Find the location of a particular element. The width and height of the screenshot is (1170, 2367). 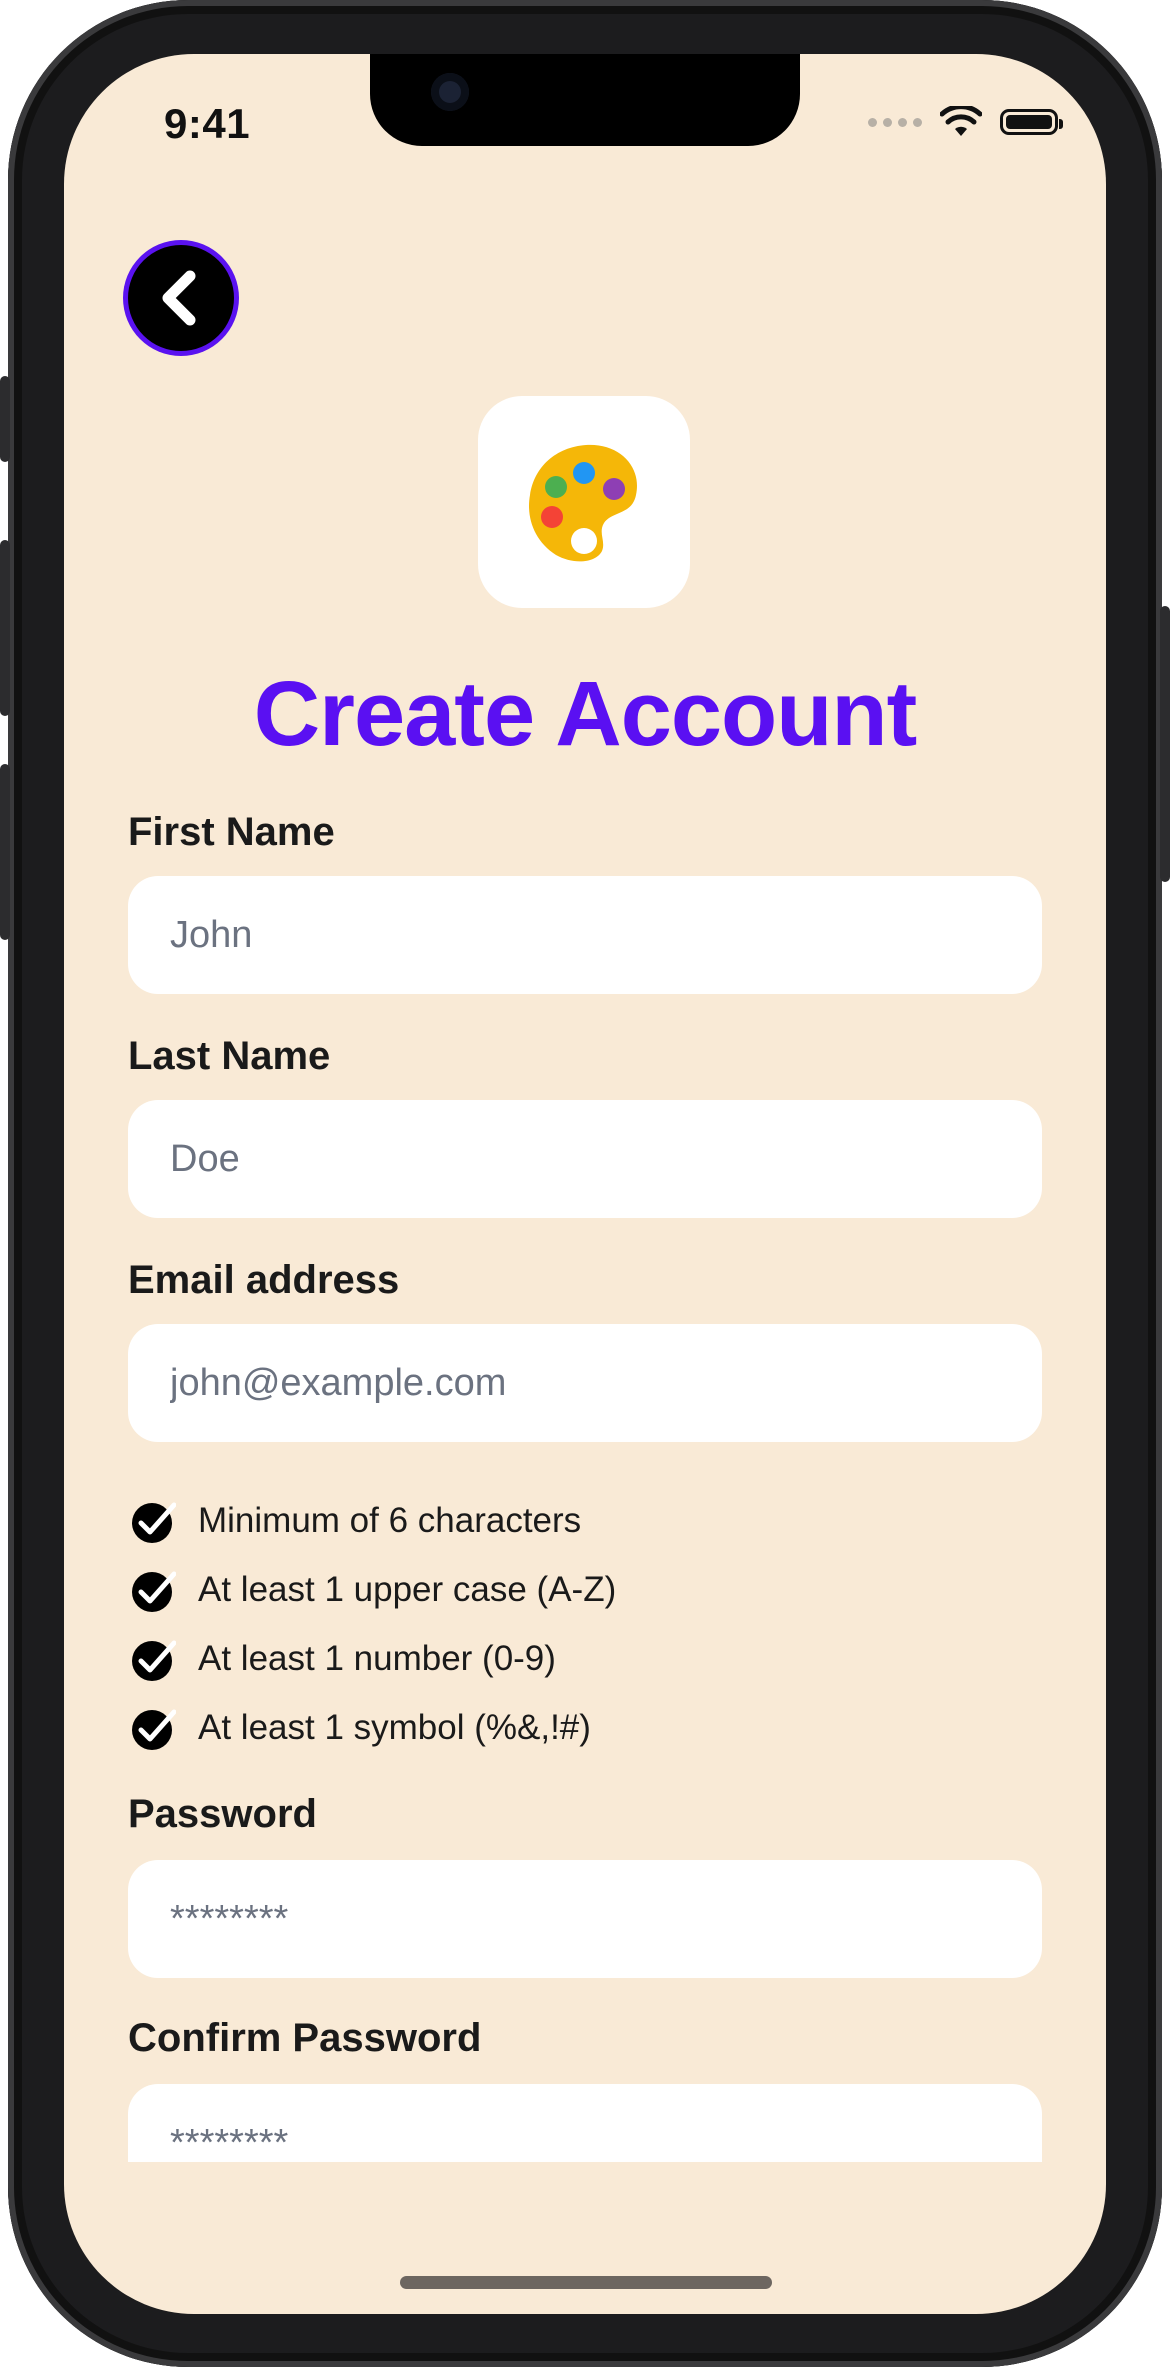

password-rule: Minimum of 6 characters is located at coordinates (374, 1520).